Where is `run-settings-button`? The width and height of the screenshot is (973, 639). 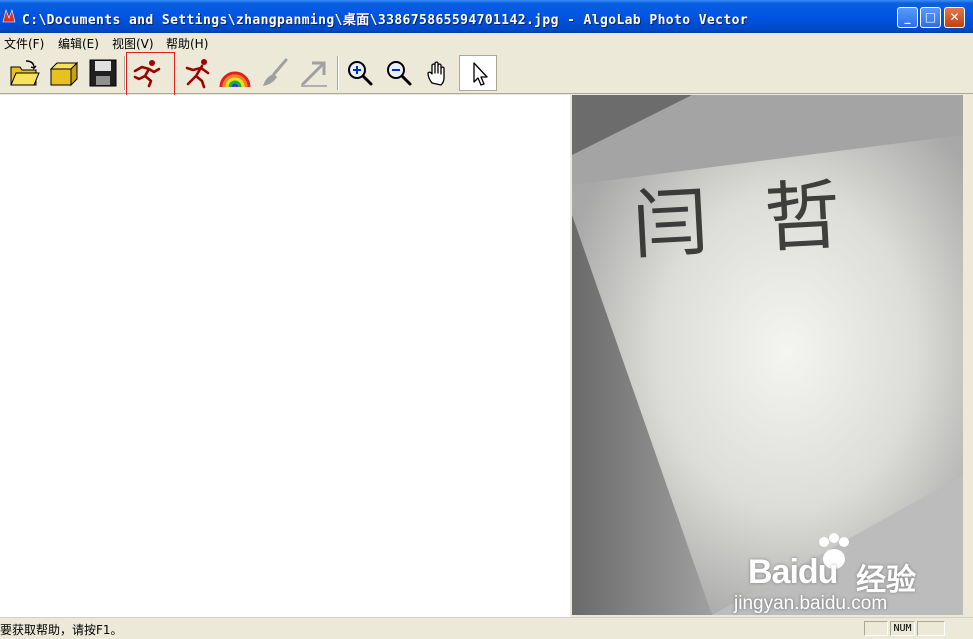
run-settings-button is located at coordinates (196, 73).